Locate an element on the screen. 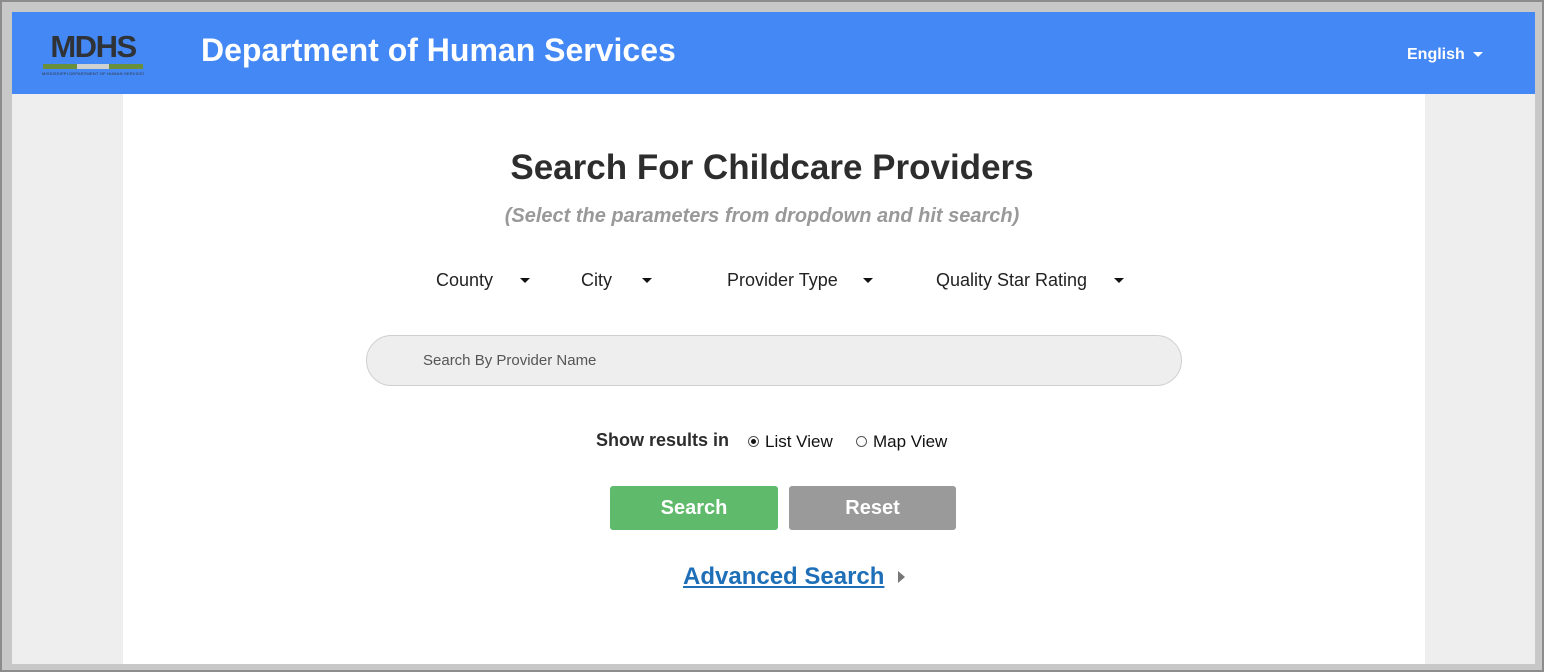 The height and width of the screenshot is (672, 1544). provider-search-box is located at coordinates (774, 360).